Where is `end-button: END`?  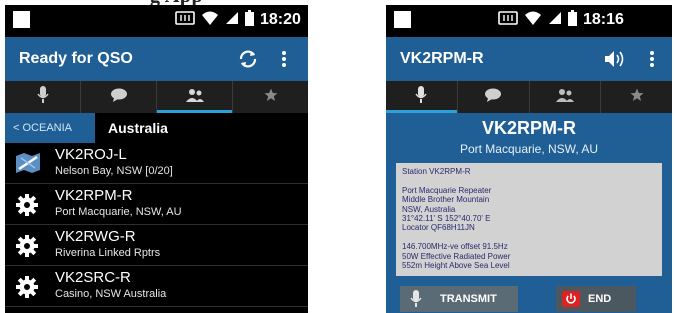 end-button: END is located at coordinates (596, 299).